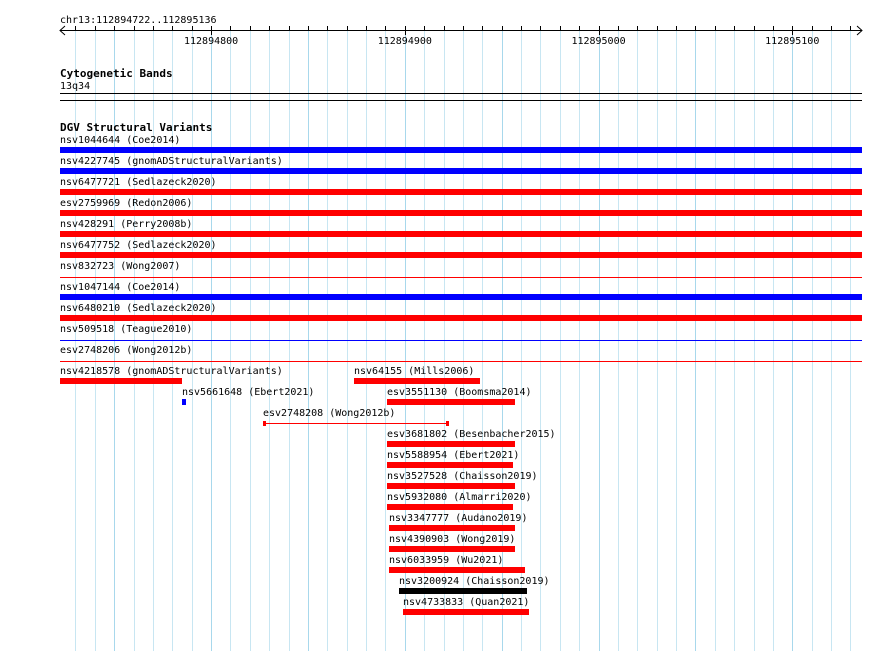  What do you see at coordinates (414, 371) in the screenshot?
I see `dgv-variant-label: nsv64155 (Mills2006)` at bounding box center [414, 371].